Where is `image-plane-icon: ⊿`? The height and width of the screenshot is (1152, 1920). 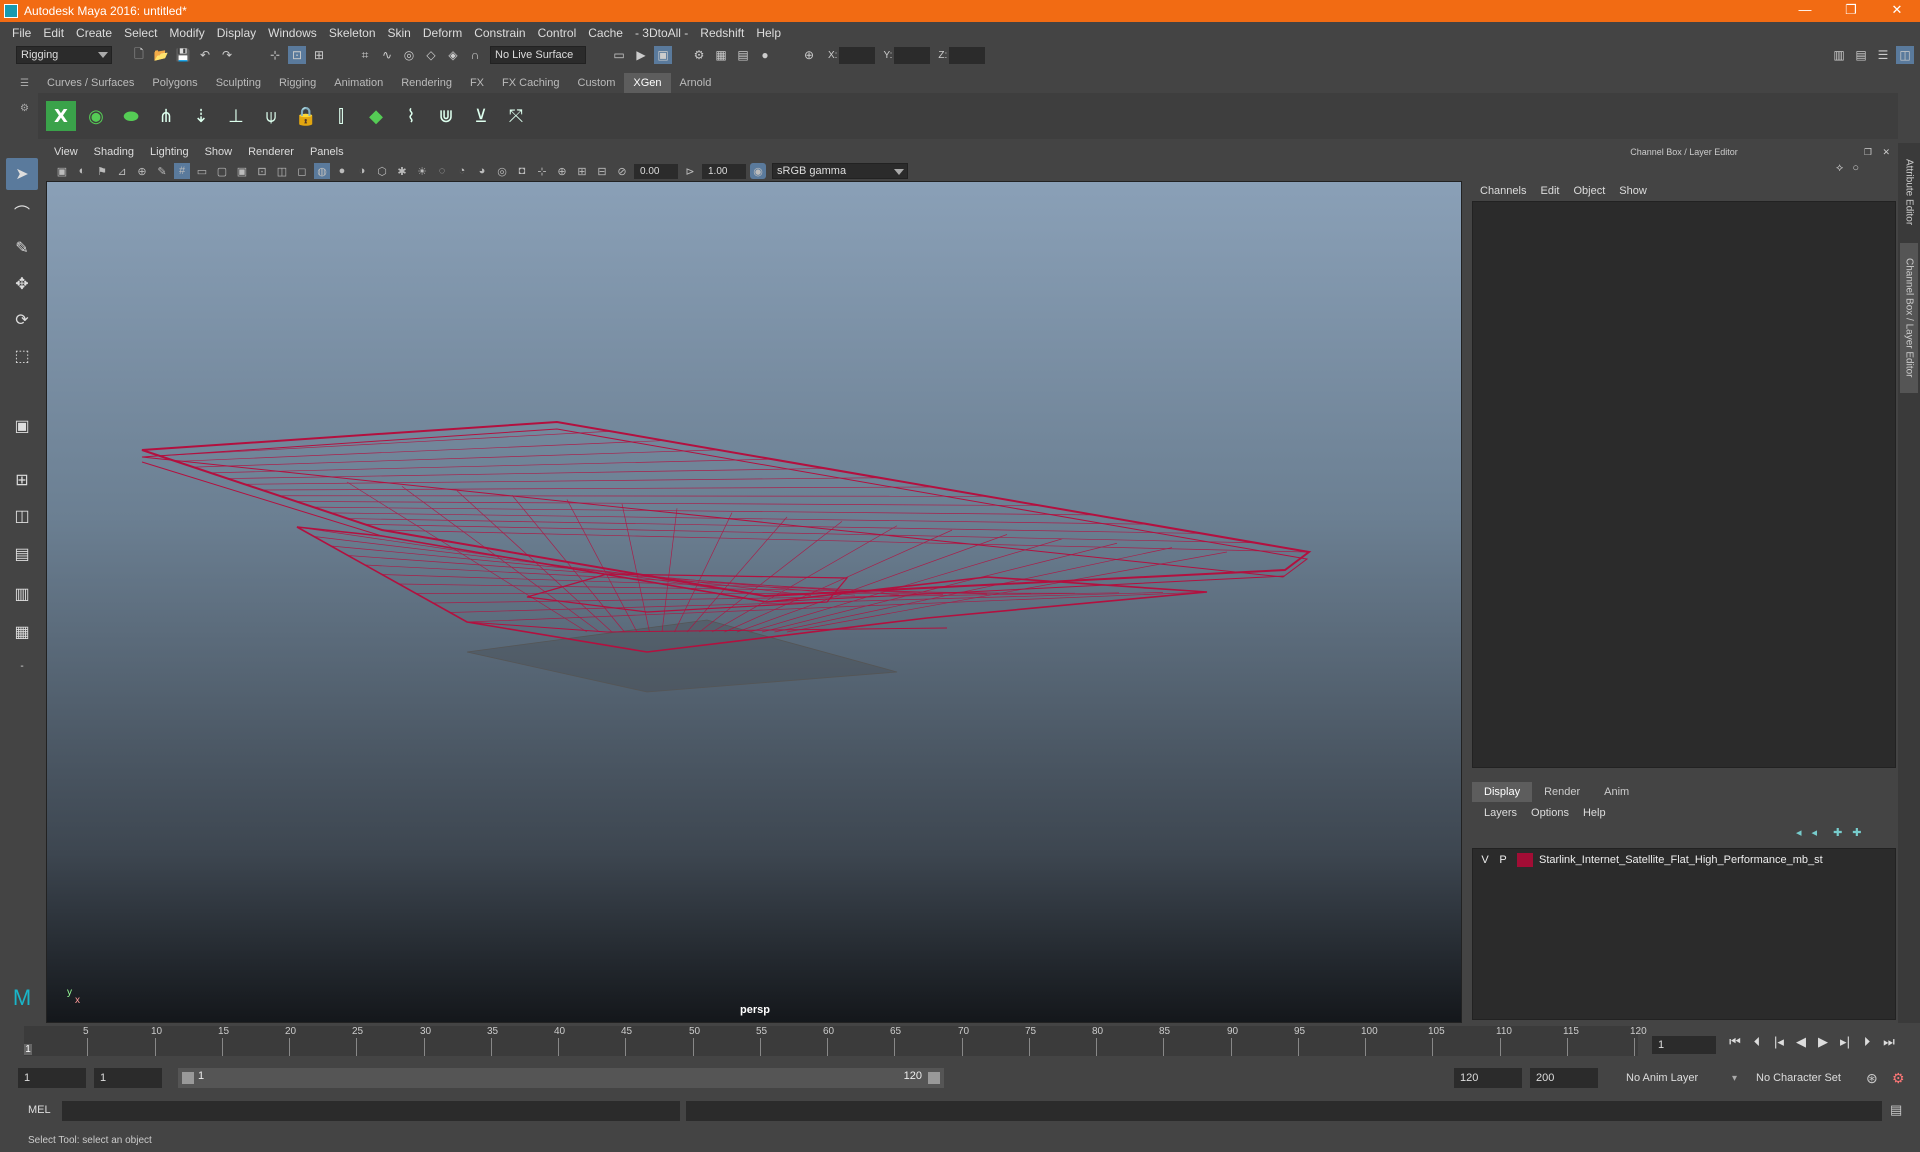 image-plane-icon: ⊿ is located at coordinates (122, 171).